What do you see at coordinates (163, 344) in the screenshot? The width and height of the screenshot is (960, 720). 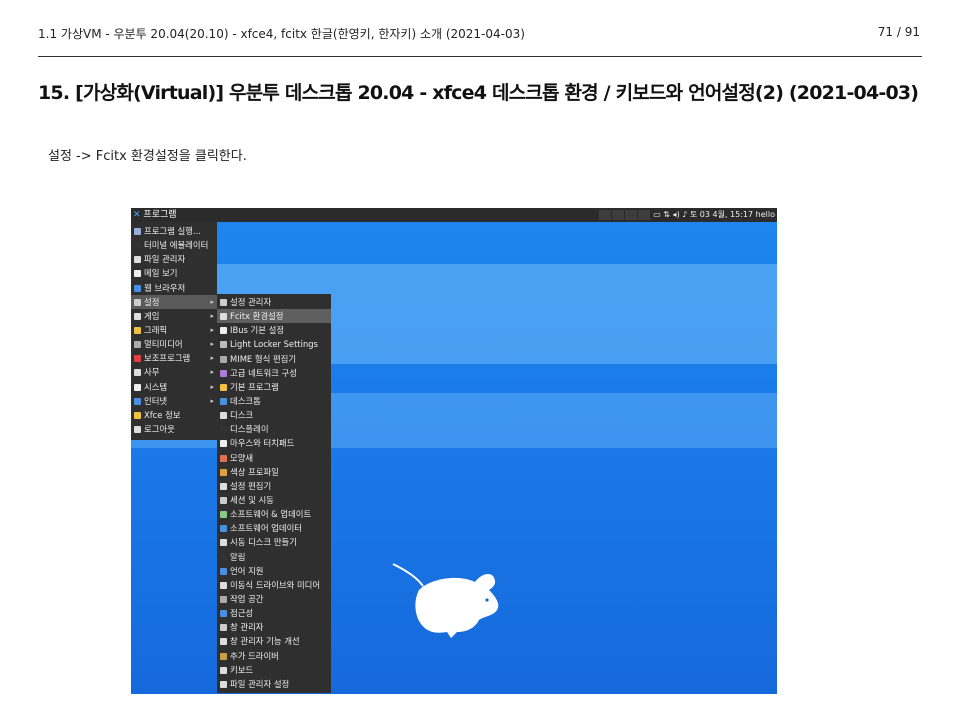 I see `main-menu-item-label: 멀티미디어` at bounding box center [163, 344].